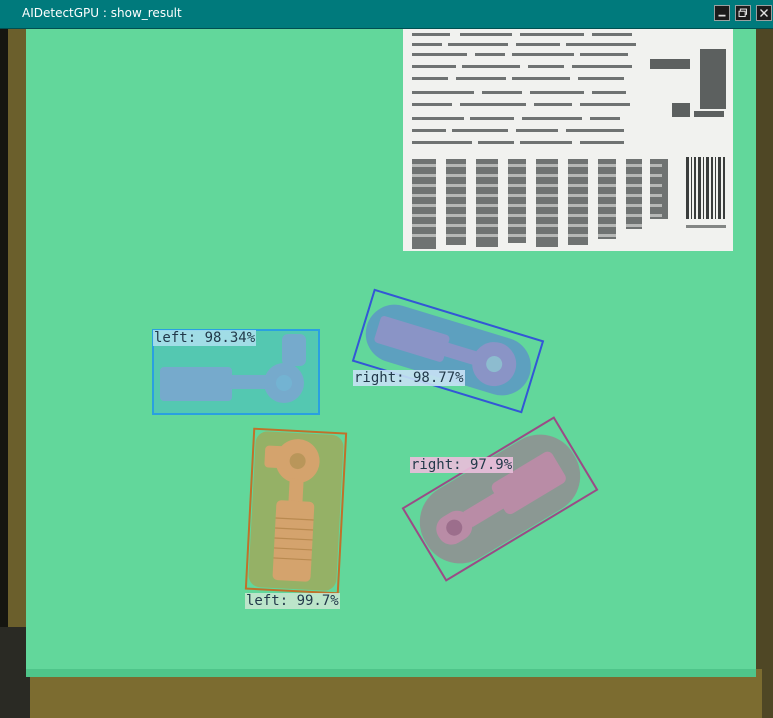 The width and height of the screenshot is (773, 718). Describe the element at coordinates (462, 465) in the screenshot. I see `detection-label: right: 97.9%` at that location.